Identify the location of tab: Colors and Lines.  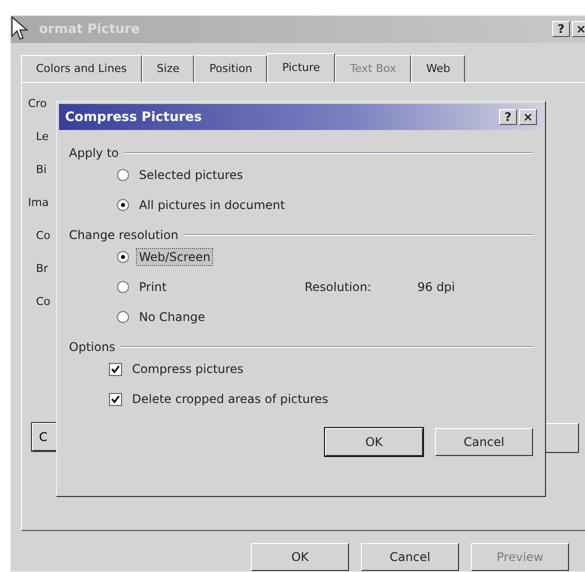
(81, 68).